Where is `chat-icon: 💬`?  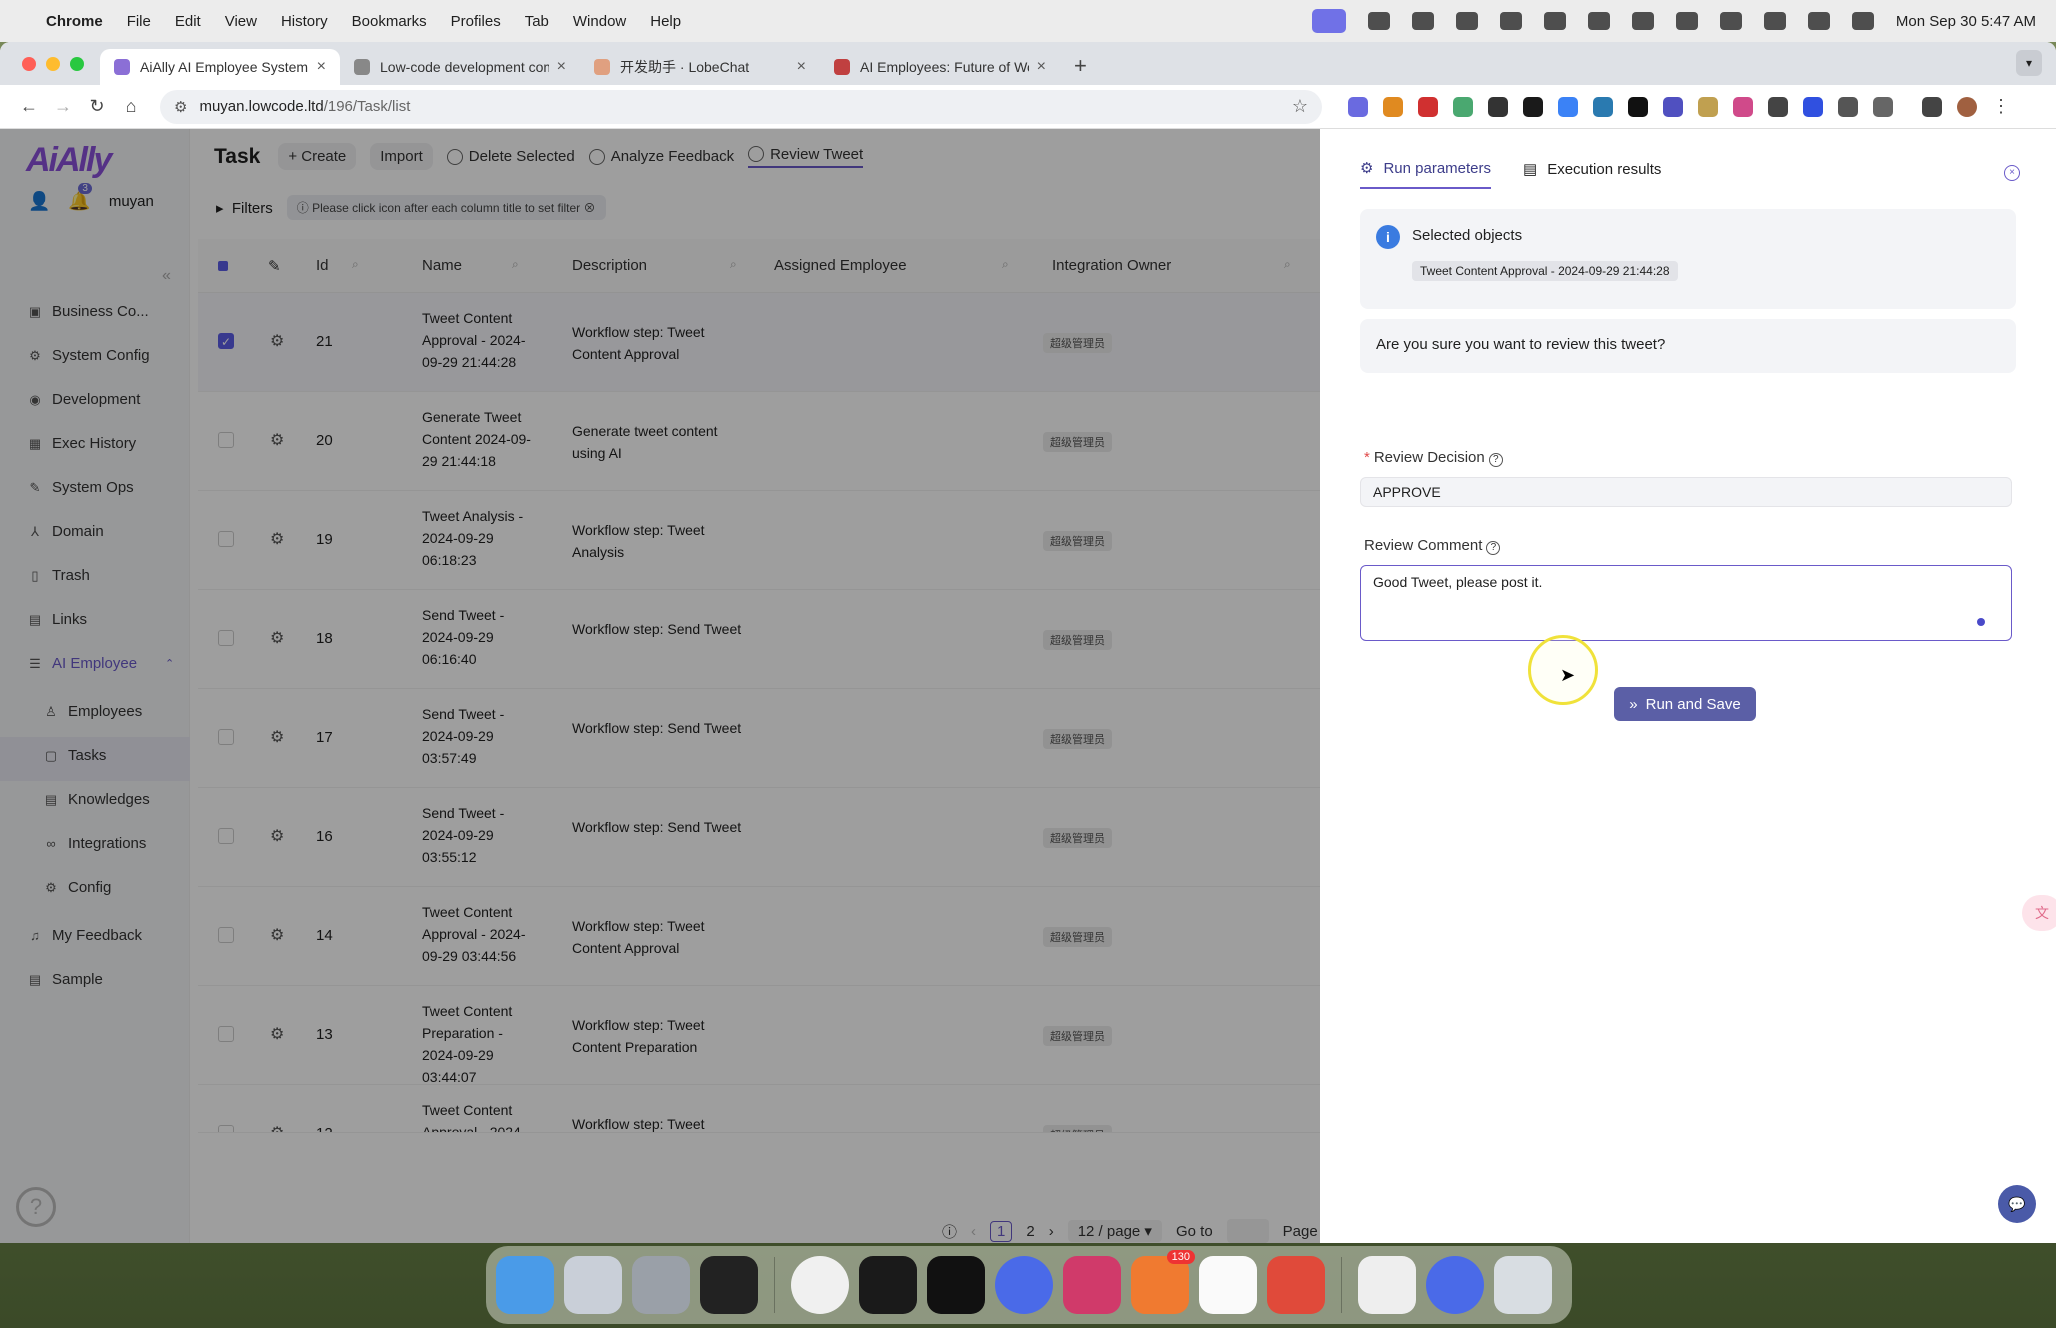 chat-icon: 💬 is located at coordinates (2017, 1204).